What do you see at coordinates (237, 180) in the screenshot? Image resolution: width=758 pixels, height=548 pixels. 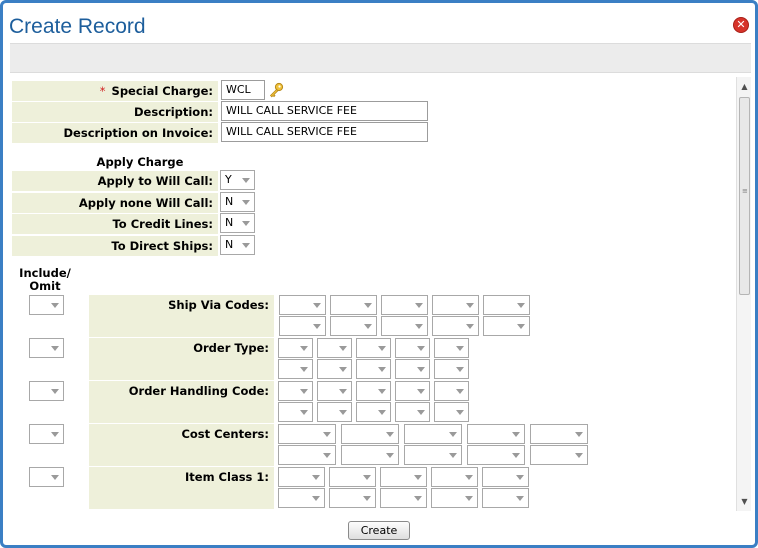 I see `apply-row-select: Y` at bounding box center [237, 180].